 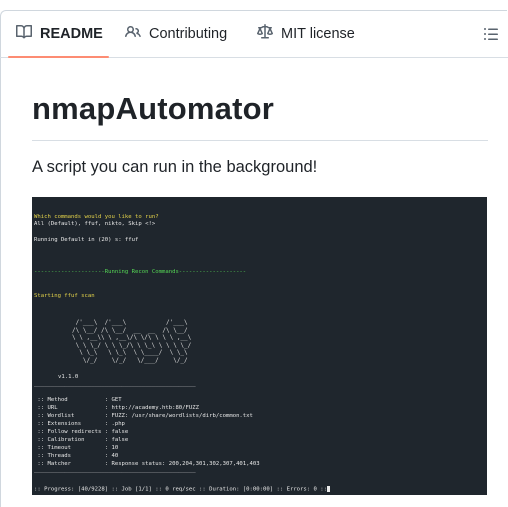 What do you see at coordinates (81, 432) in the screenshot?
I see `terminal-config-line: :: Follow redirects : false` at bounding box center [81, 432].